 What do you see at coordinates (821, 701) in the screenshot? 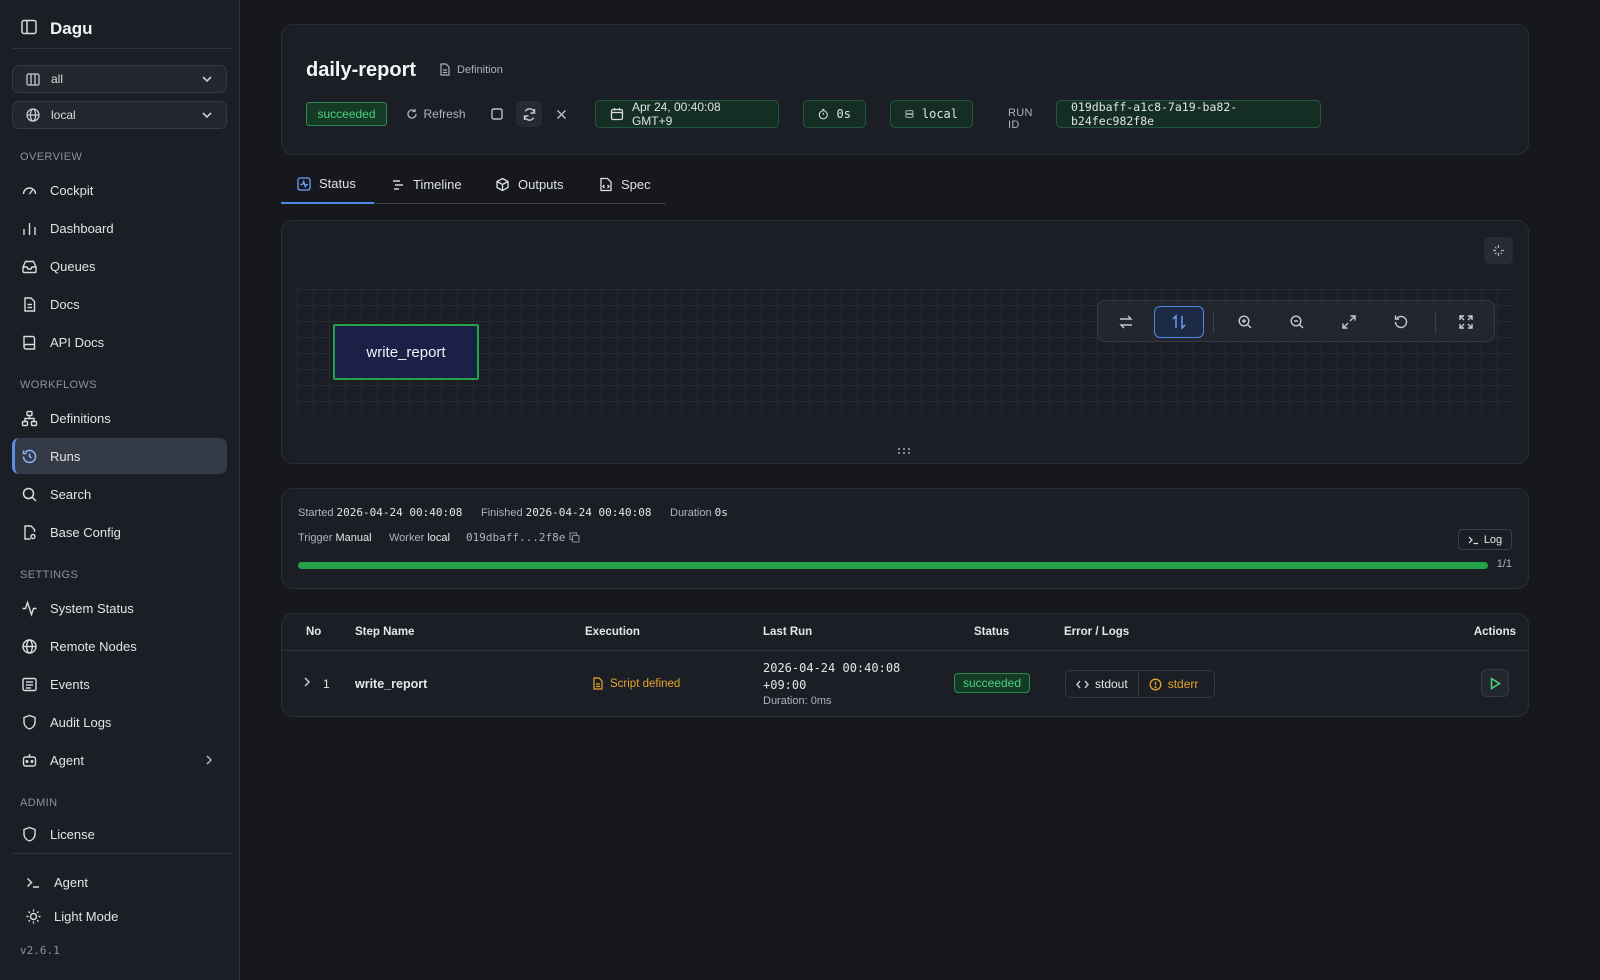
I see `step-duration-value: 0ms` at bounding box center [821, 701].